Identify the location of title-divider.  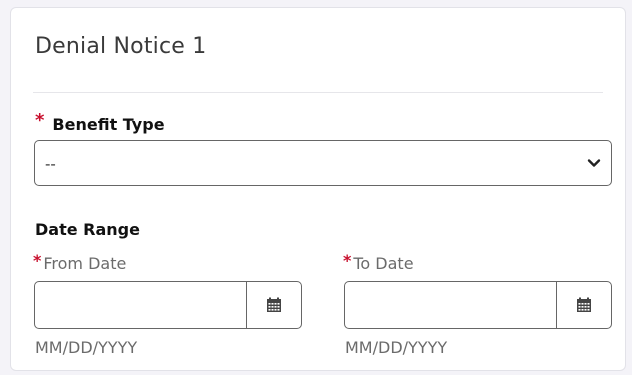
(318, 92).